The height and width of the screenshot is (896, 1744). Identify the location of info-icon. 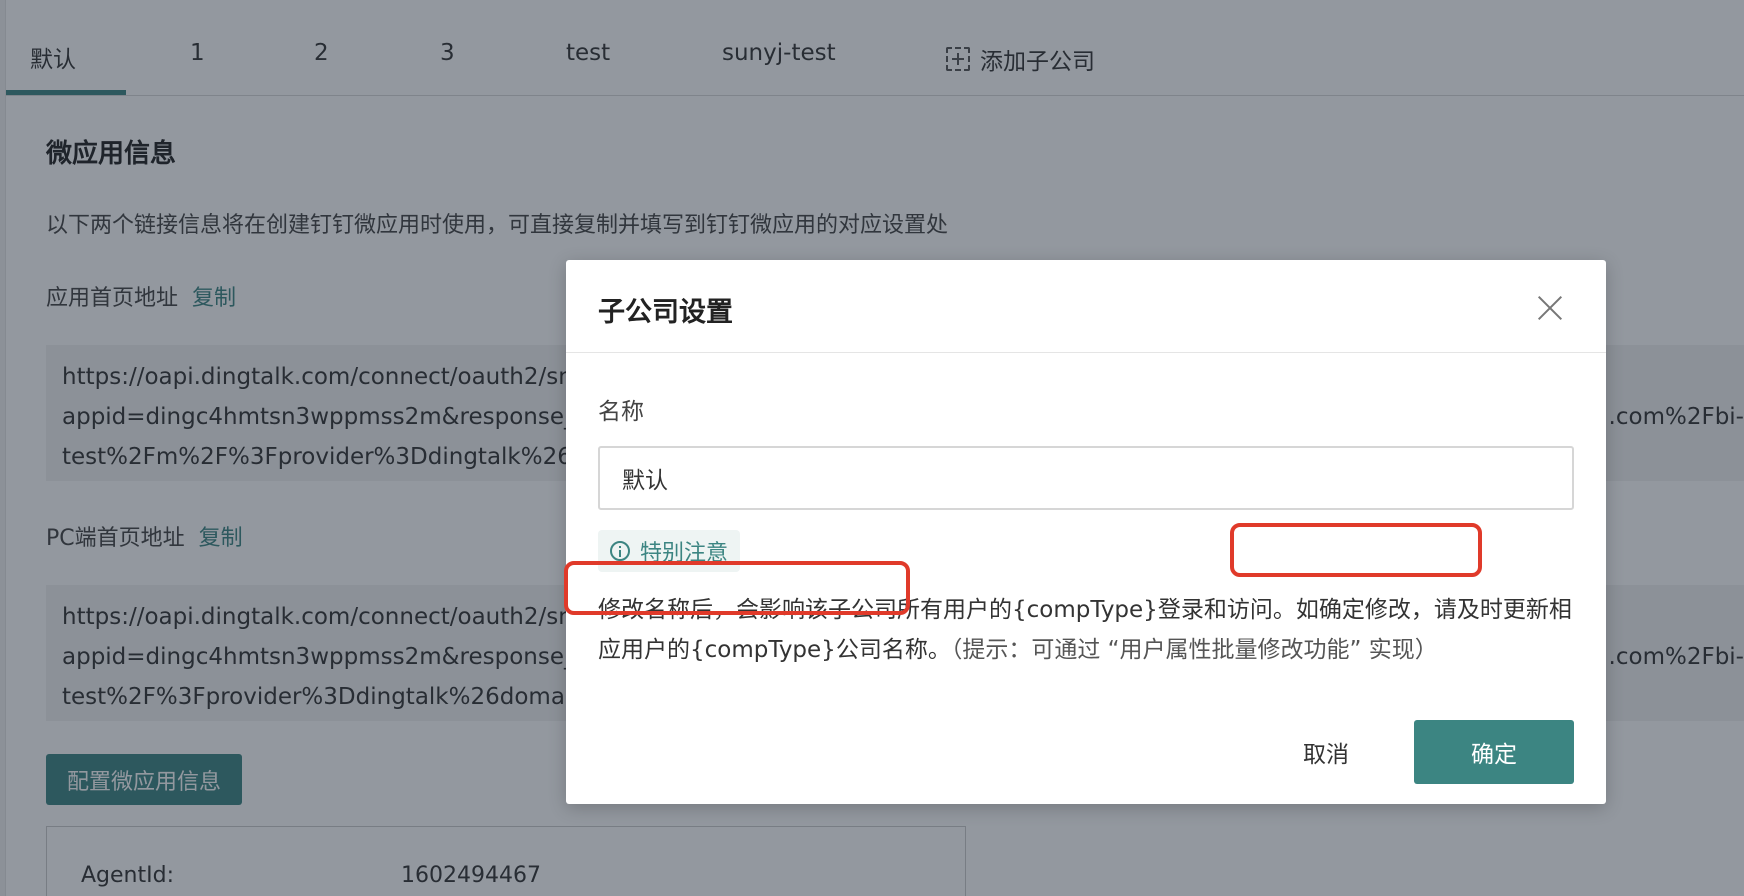
(620, 551).